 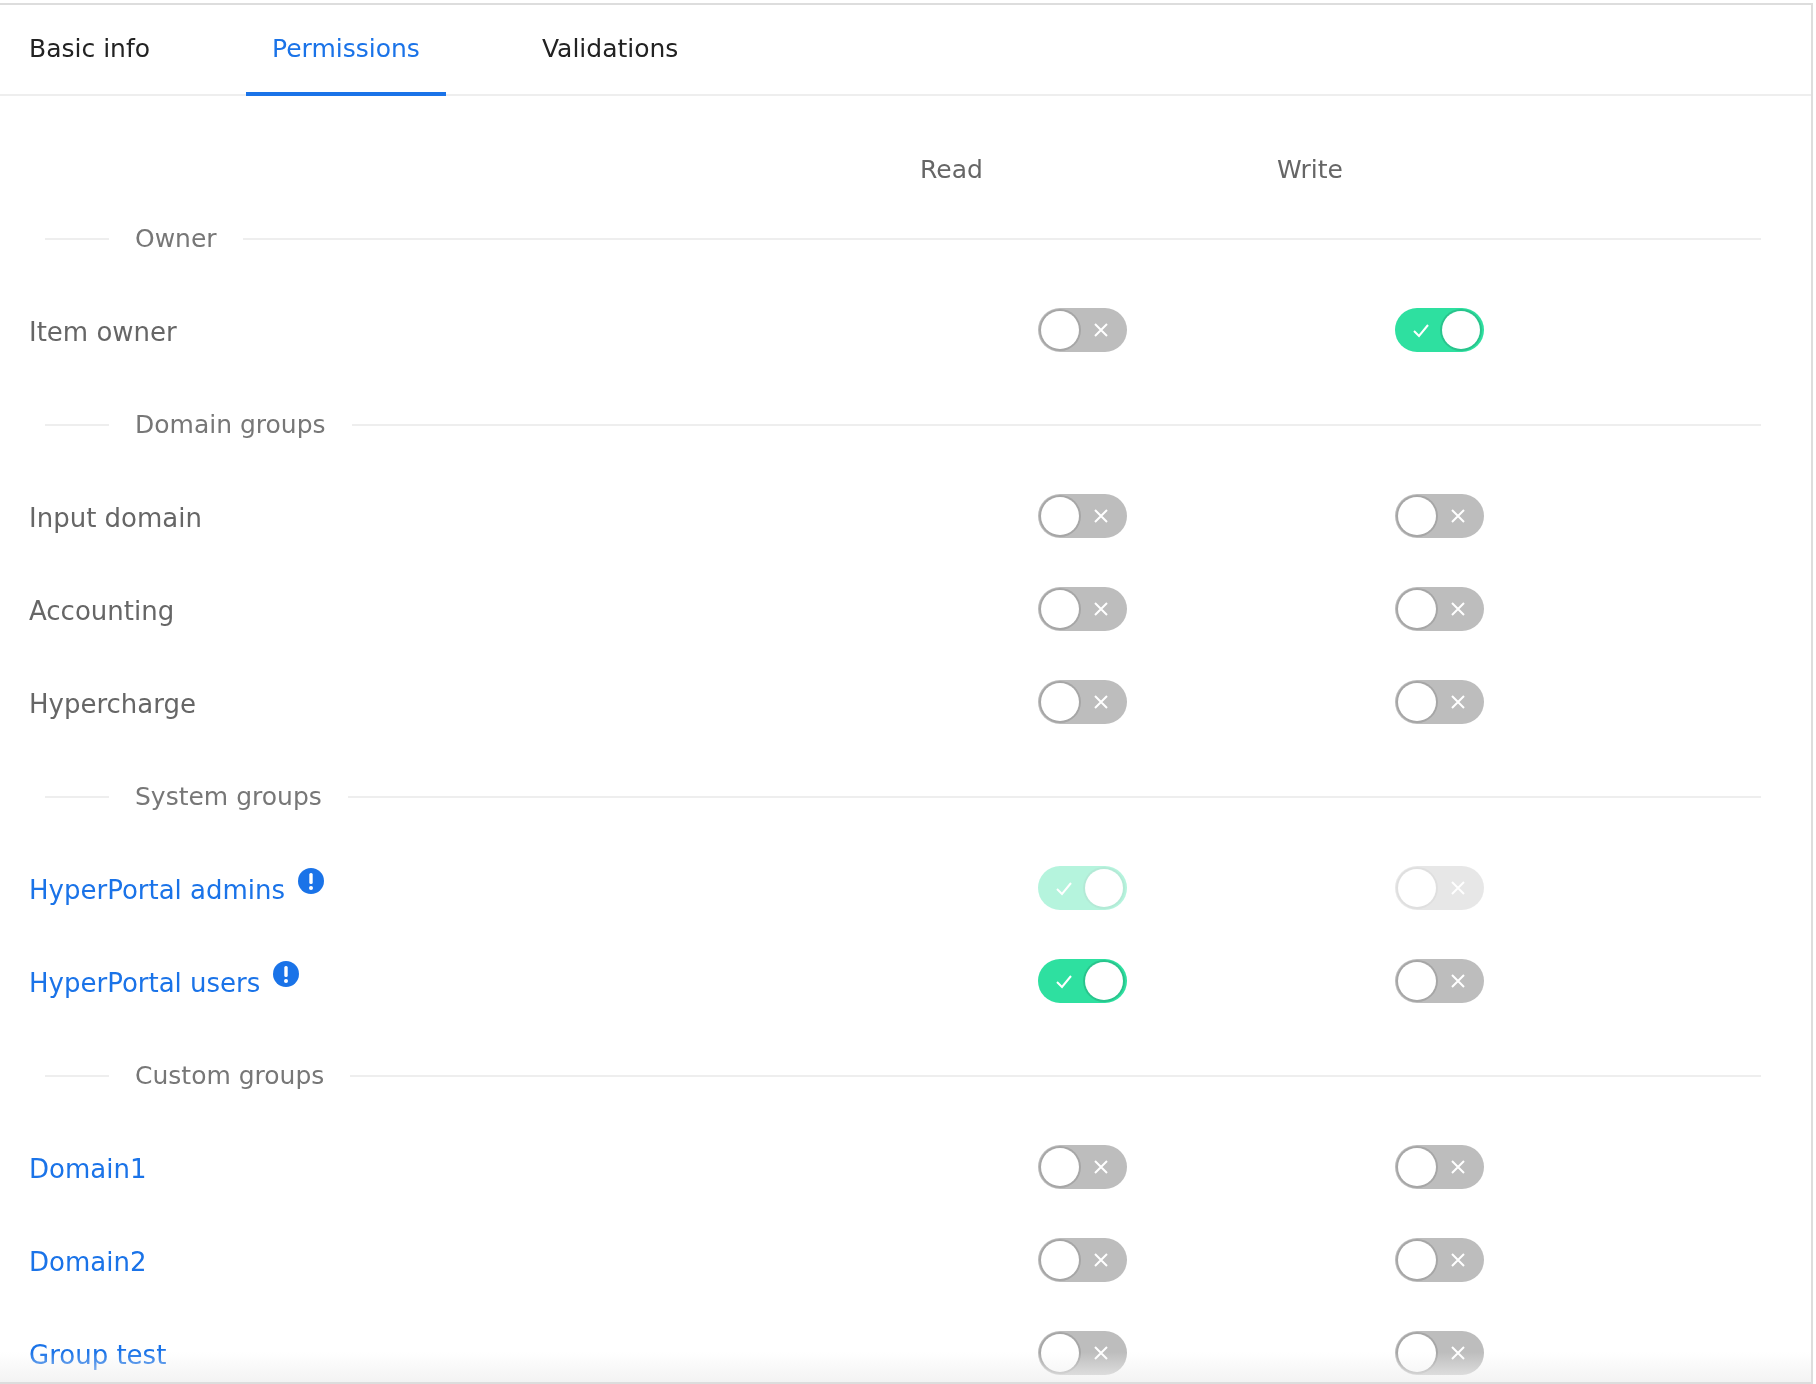 What do you see at coordinates (952, 169) in the screenshot?
I see `column-header: Read` at bounding box center [952, 169].